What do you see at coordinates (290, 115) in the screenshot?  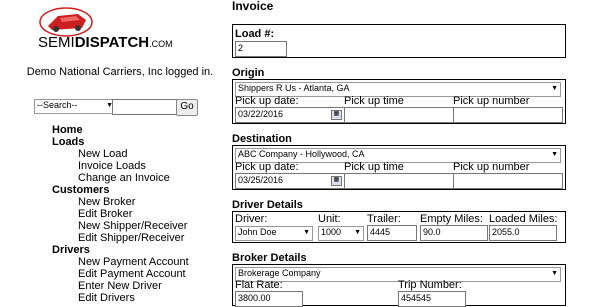 I see `origin-pickup-date-input: 03/22/2016 ▦` at bounding box center [290, 115].